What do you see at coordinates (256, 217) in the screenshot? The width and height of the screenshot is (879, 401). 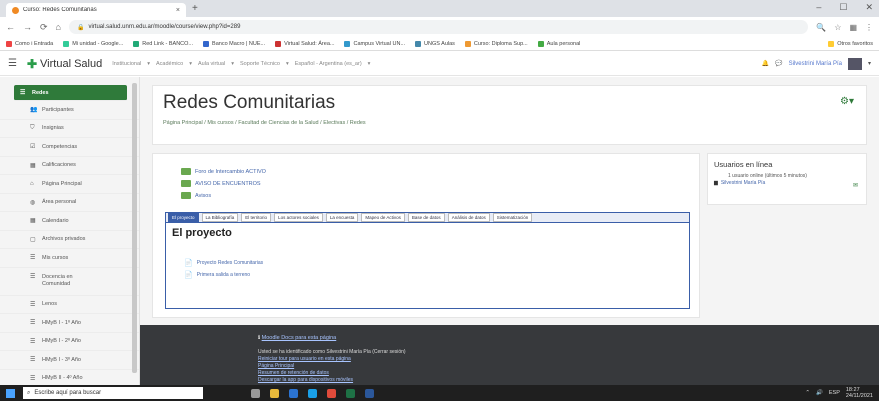 I see `tab-territorio: El territorio` at bounding box center [256, 217].